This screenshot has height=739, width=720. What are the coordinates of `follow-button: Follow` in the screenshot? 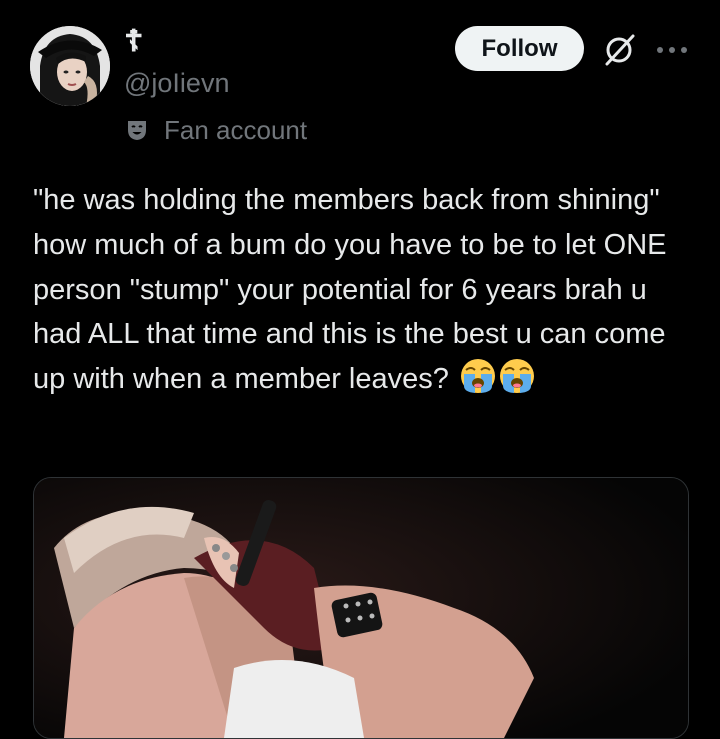 It's located at (519, 48).